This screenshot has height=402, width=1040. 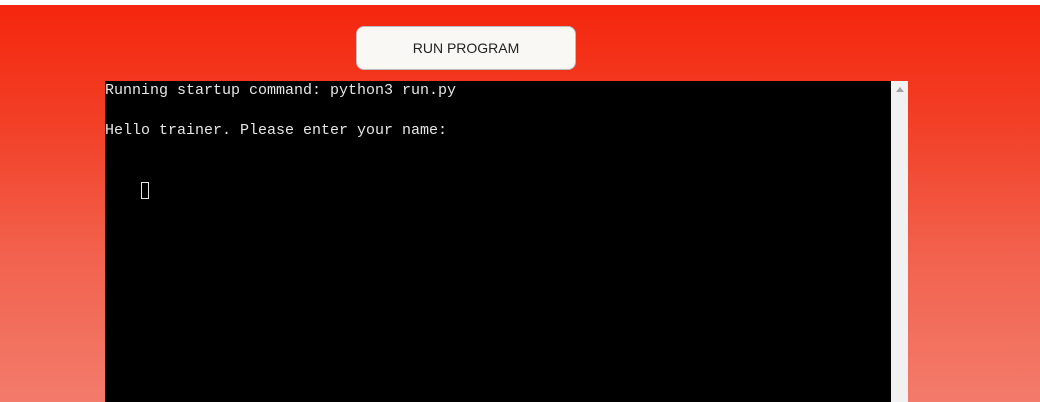 What do you see at coordinates (145, 190) in the screenshot?
I see `terminal-cursor` at bounding box center [145, 190].